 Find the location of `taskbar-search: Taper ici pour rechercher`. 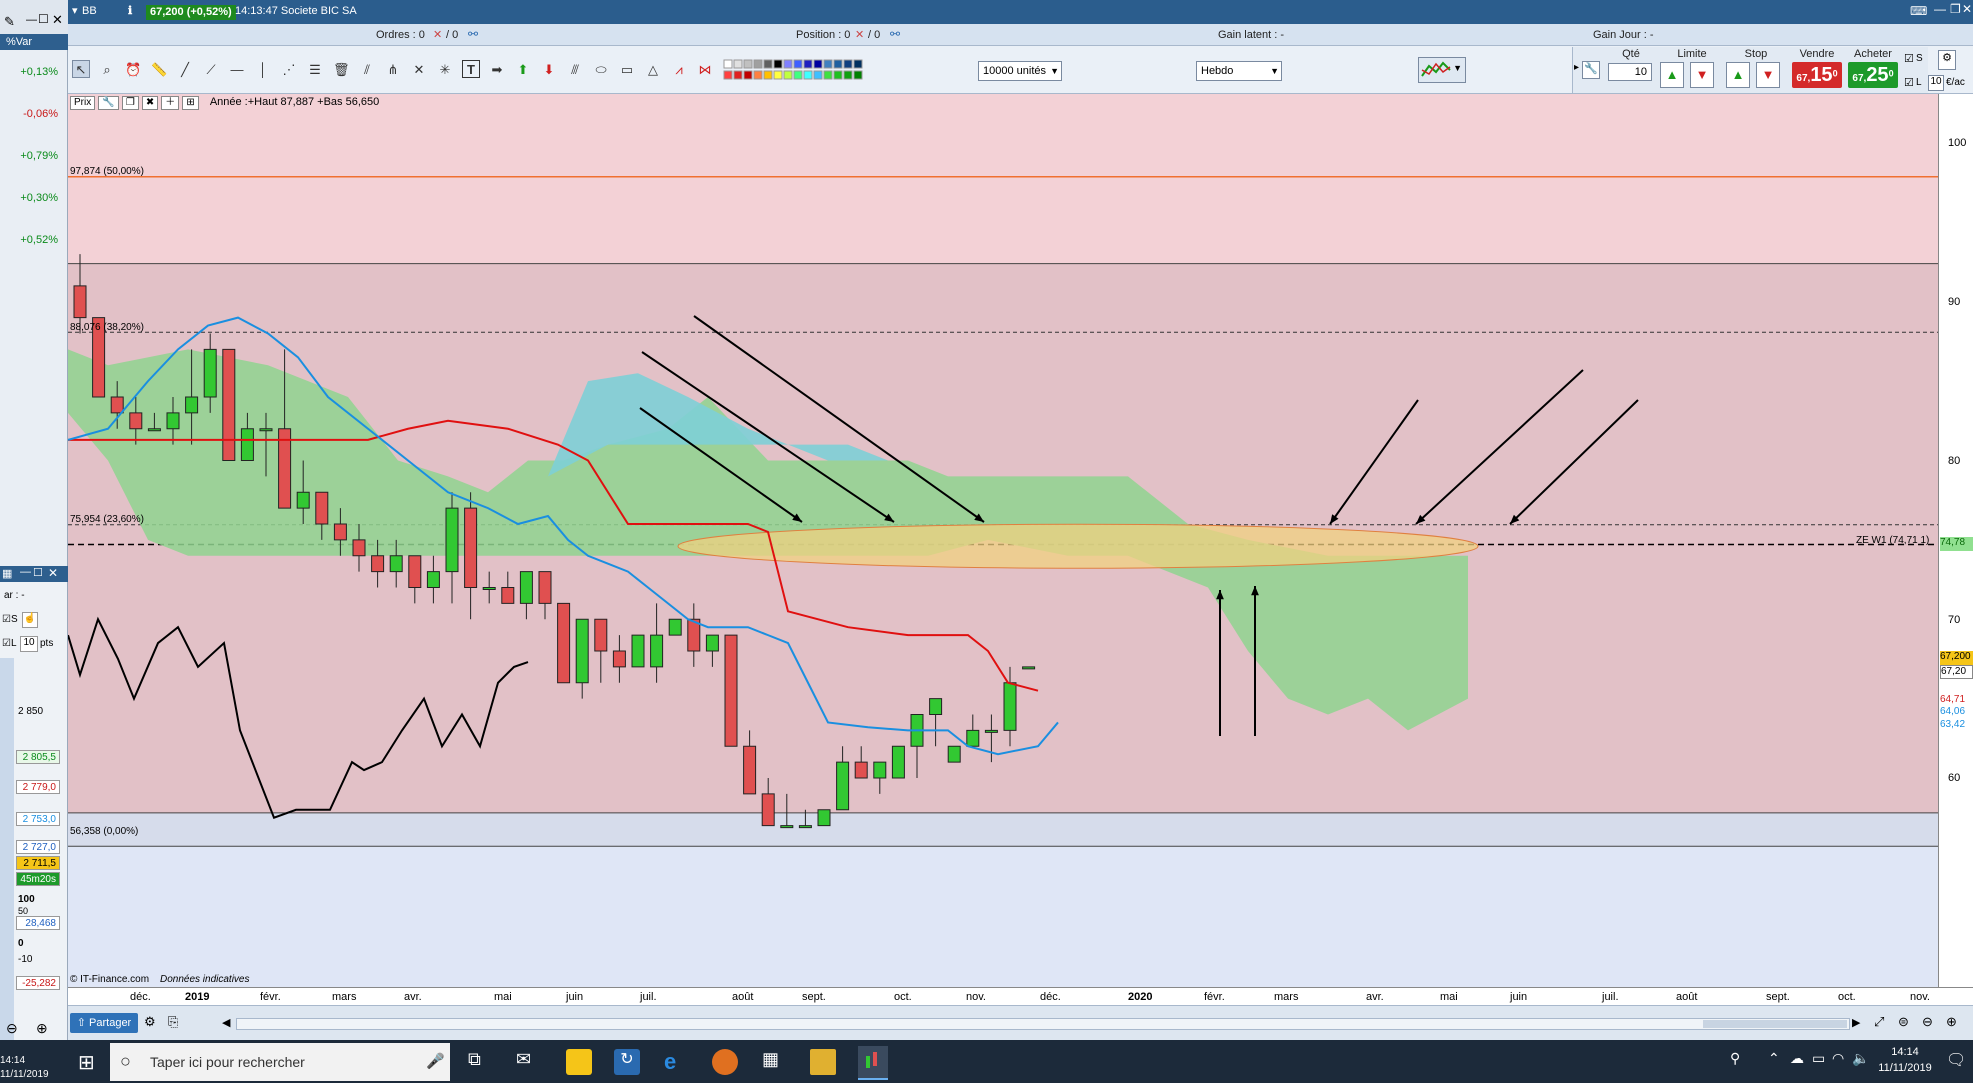

taskbar-search: Taper ici pour rechercher is located at coordinates (280, 1062).